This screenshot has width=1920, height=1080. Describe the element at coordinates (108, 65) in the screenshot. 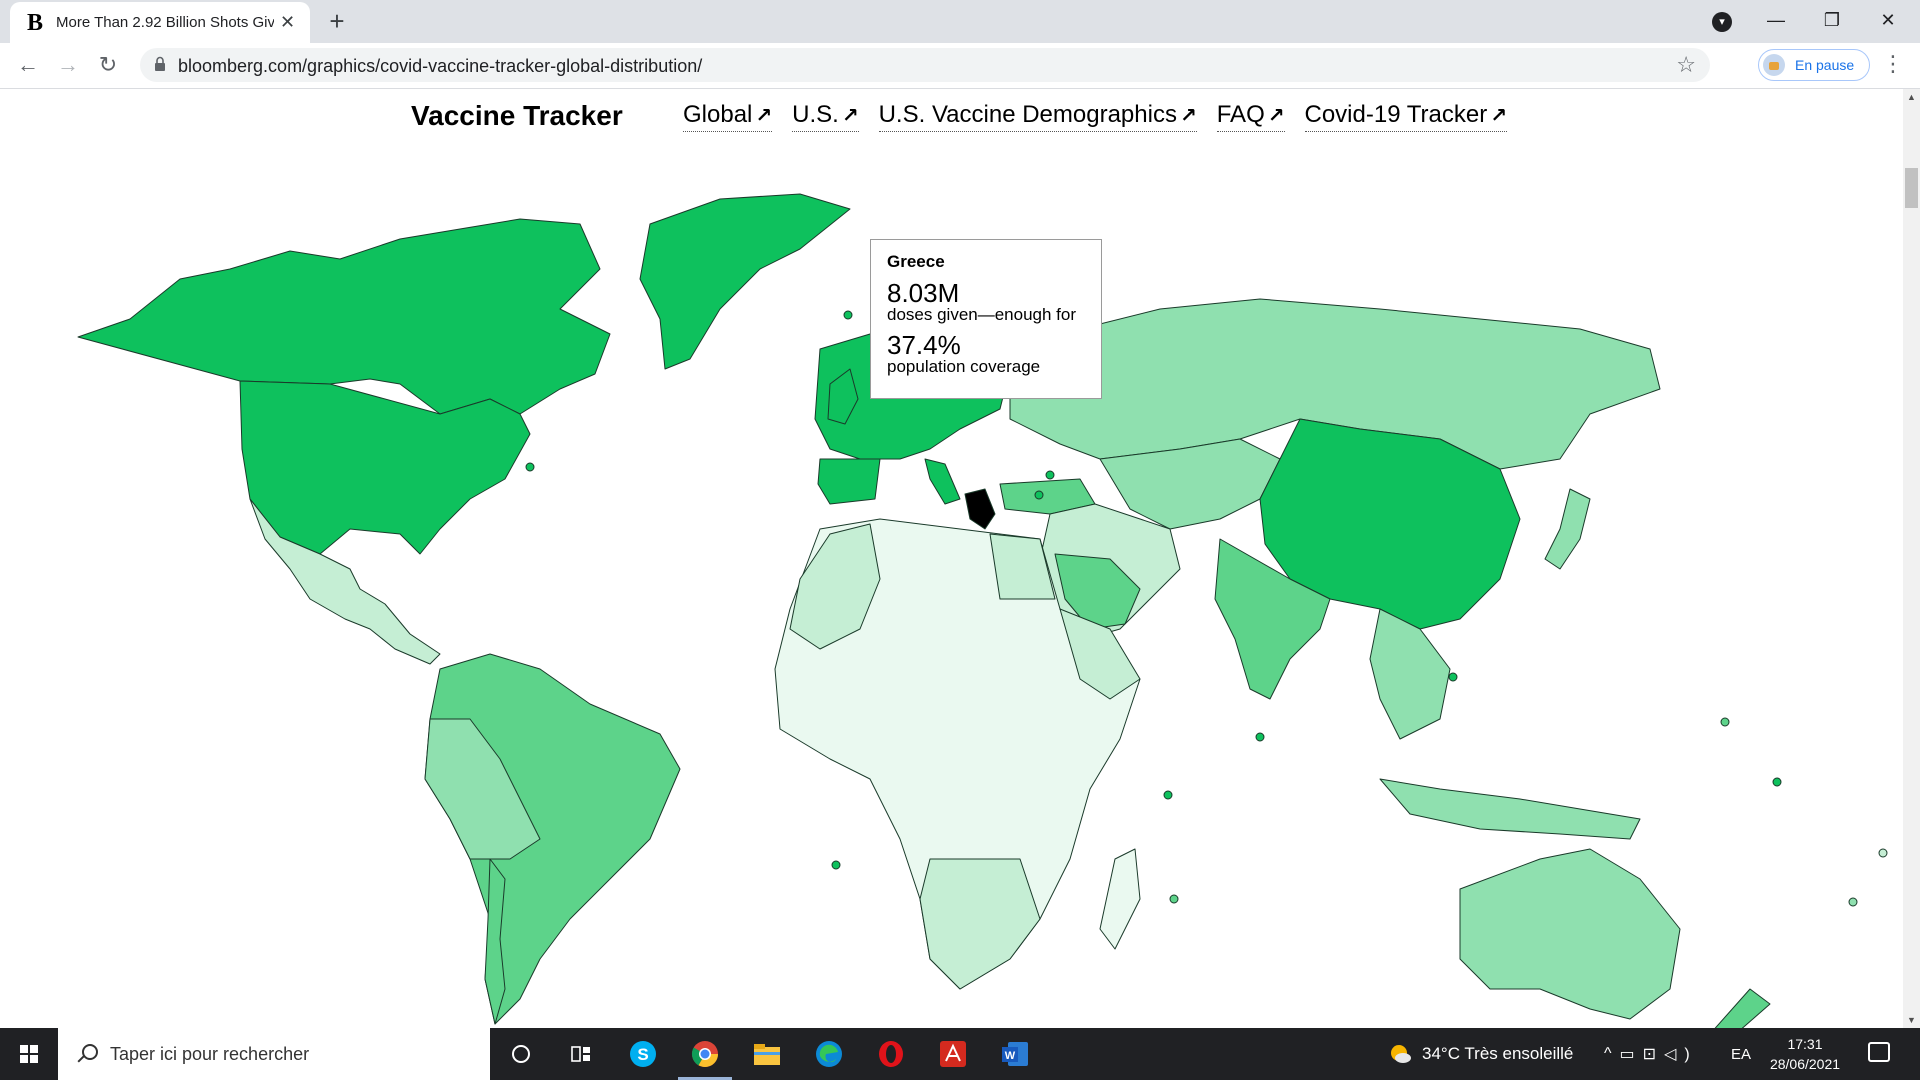

I see `reload-button: ↻` at that location.